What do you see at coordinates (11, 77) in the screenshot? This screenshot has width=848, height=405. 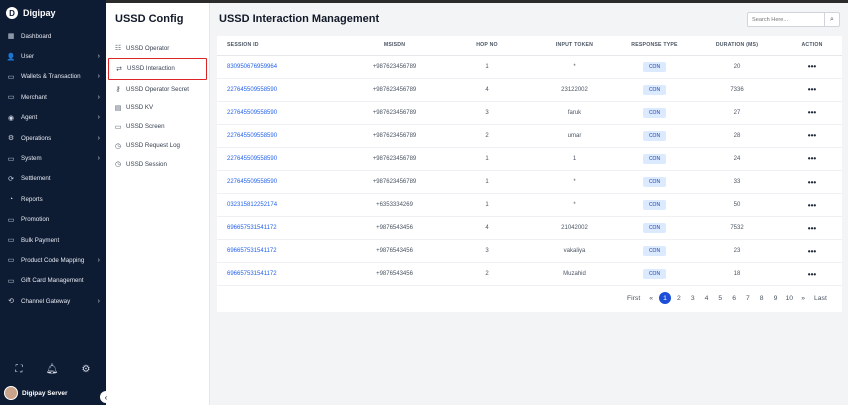 I see `wallet-icon: ▭` at bounding box center [11, 77].